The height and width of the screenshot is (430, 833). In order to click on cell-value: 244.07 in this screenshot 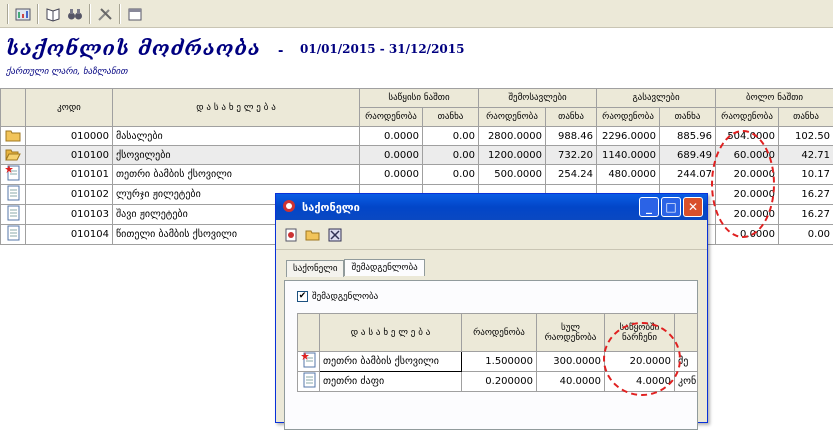, I will do `click(688, 175)`.